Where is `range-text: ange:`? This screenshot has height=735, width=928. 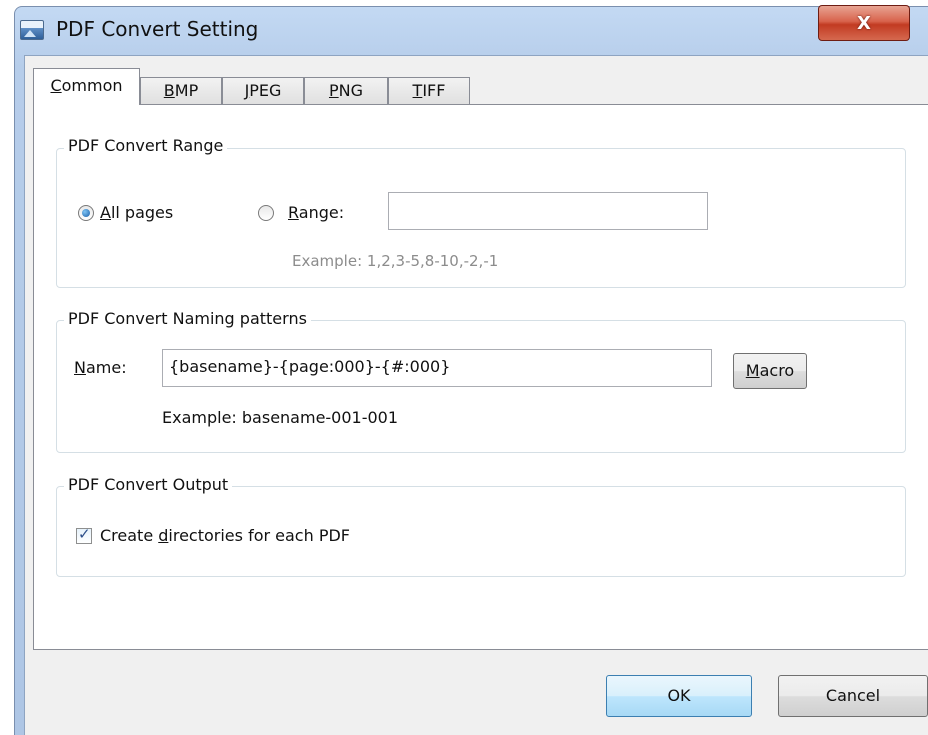 range-text: ange: is located at coordinates (321, 212).